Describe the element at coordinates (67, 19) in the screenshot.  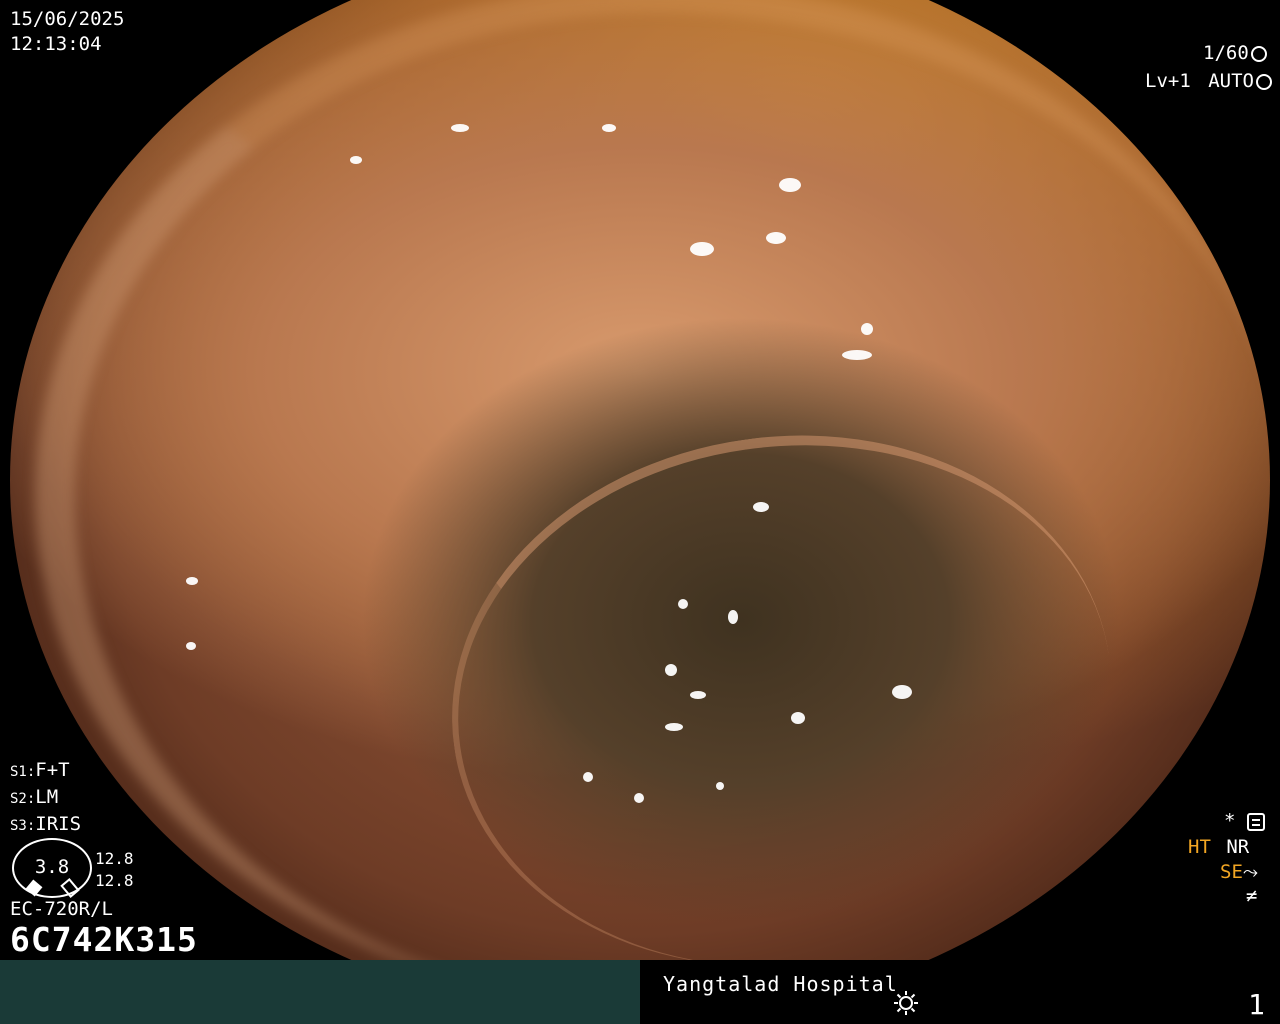
I see `exam-date: 15/06/2025` at that location.